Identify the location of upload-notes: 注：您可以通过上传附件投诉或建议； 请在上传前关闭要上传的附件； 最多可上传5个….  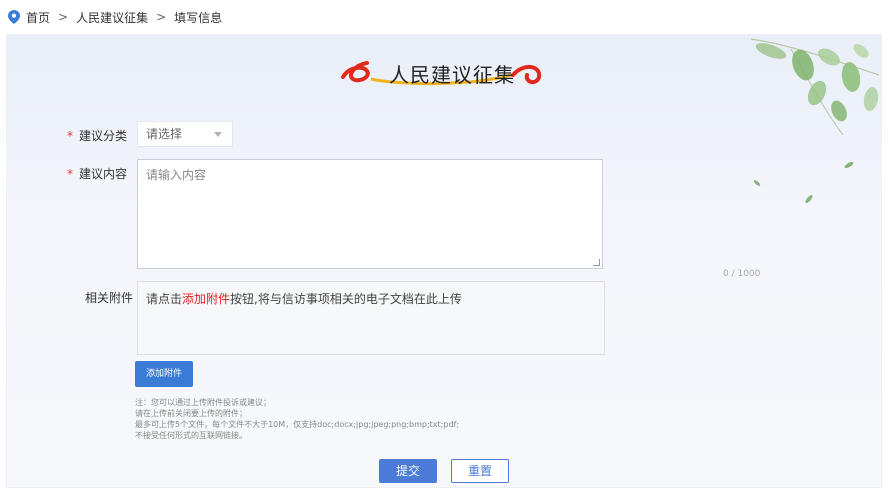
(297, 419).